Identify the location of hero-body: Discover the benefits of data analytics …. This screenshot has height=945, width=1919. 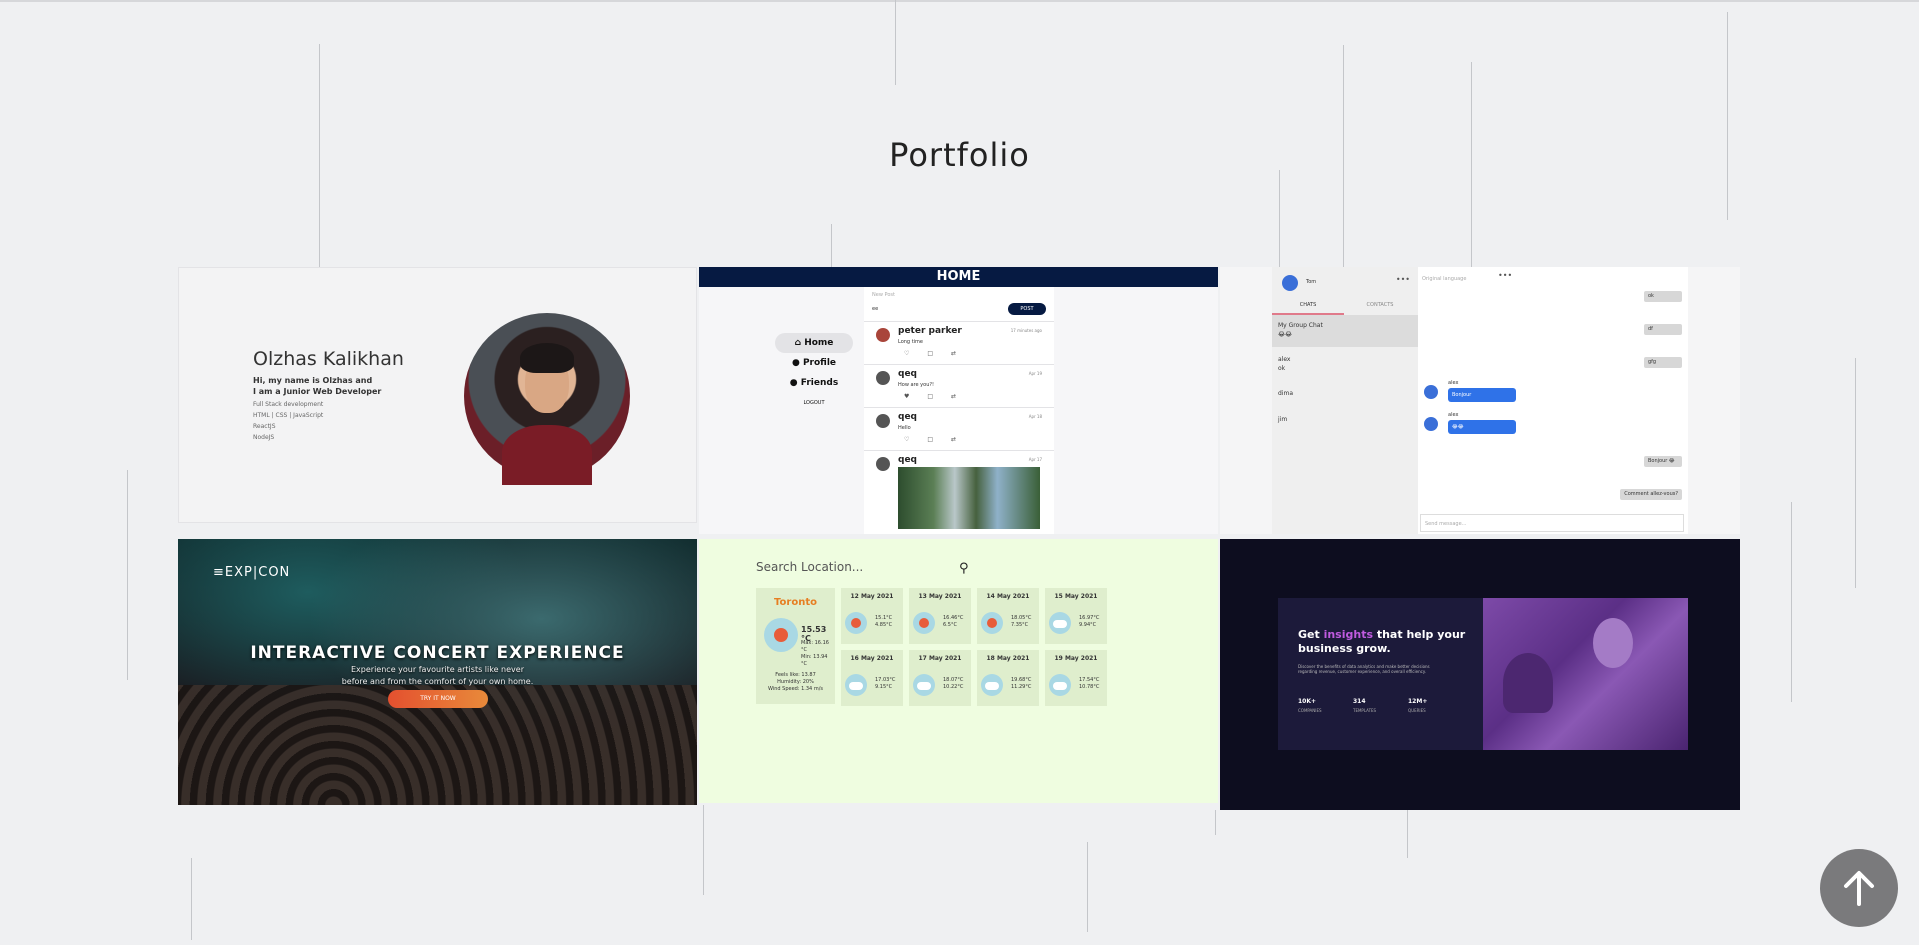
(1364, 669).